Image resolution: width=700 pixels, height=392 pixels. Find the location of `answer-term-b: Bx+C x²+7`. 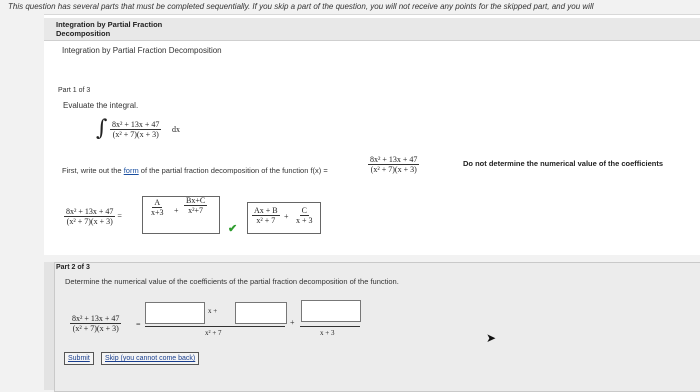

answer-term-b: Bx+C x²+7 is located at coordinates (196, 205).